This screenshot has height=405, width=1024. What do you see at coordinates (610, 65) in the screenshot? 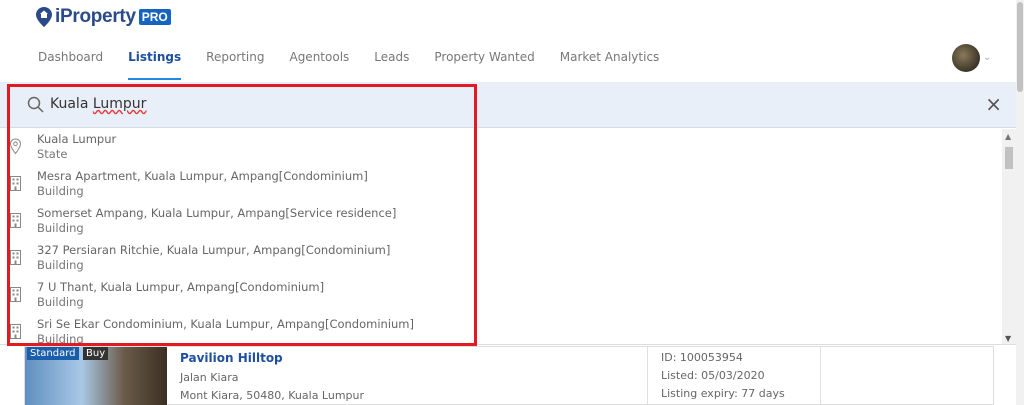
I see `nav-market-analytics: Market Analytics` at bounding box center [610, 65].